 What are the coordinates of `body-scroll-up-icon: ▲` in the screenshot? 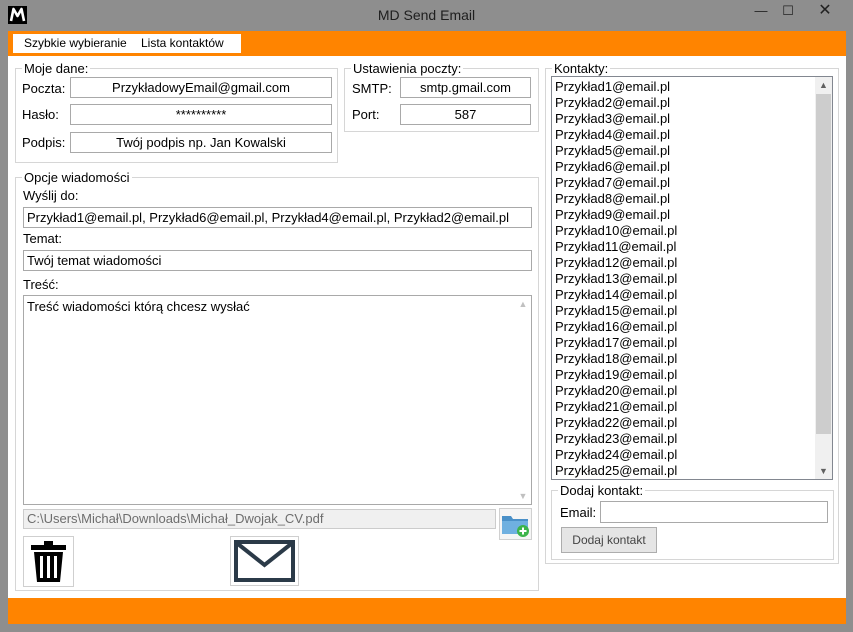 It's located at (523, 304).